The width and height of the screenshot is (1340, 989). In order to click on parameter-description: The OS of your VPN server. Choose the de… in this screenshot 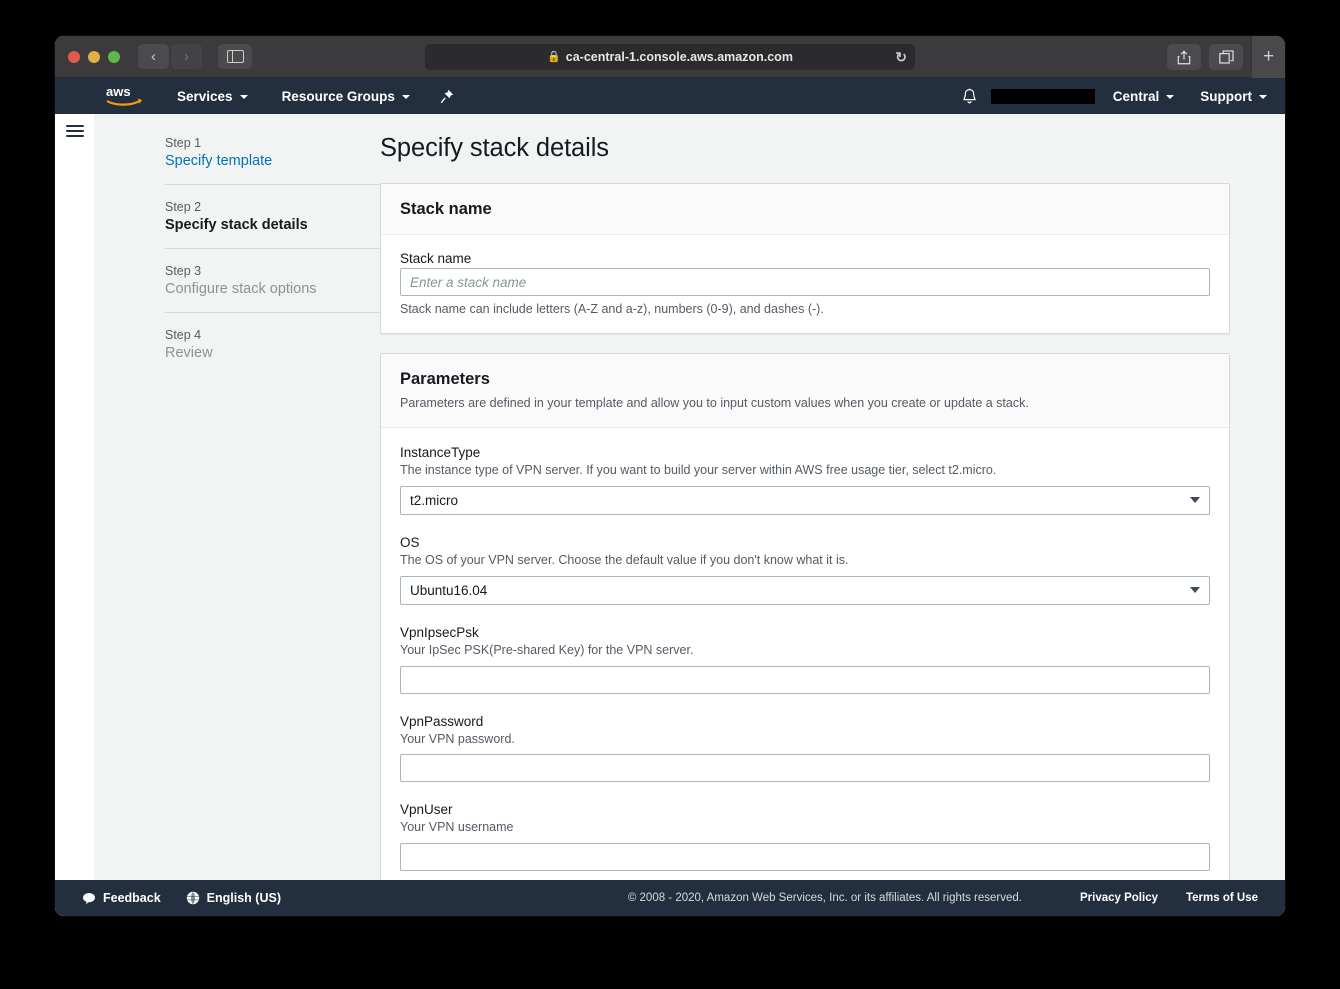, I will do `click(624, 559)`.